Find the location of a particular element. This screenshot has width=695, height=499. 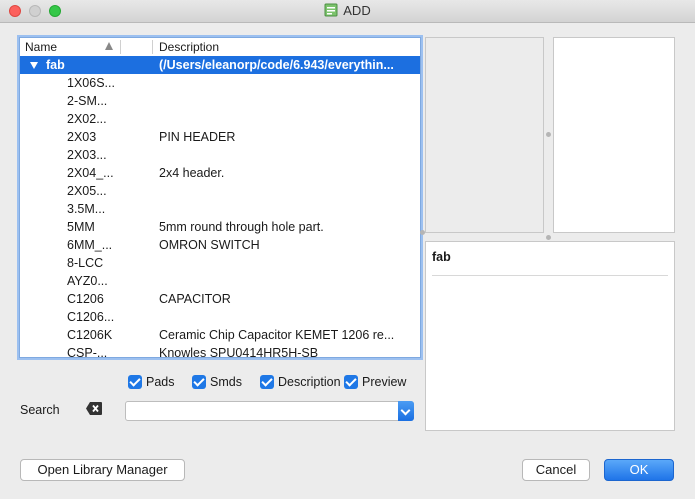

pads-label: Pads is located at coordinates (160, 382).